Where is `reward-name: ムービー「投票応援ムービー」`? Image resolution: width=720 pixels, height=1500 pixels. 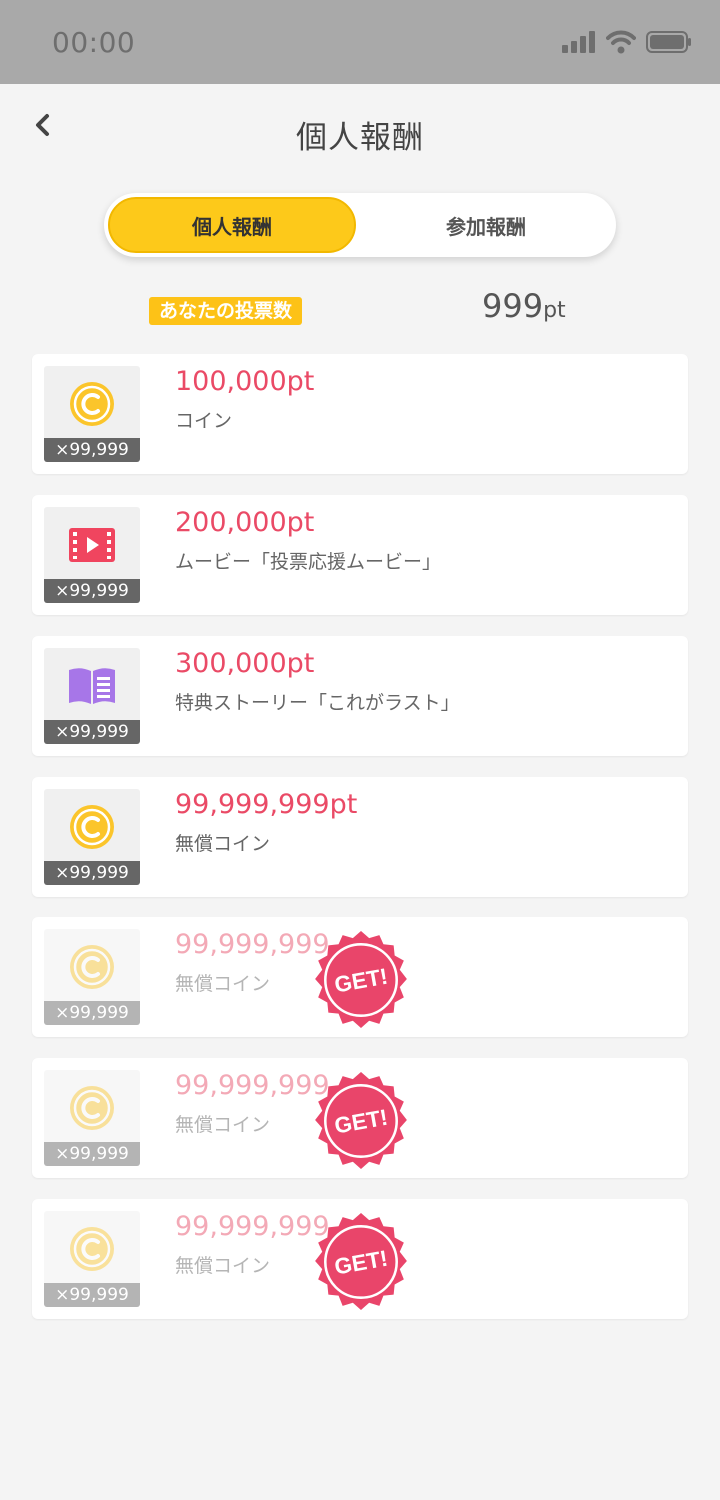 reward-name: ムービー「投票応援ムービー」 is located at coordinates (308, 562).